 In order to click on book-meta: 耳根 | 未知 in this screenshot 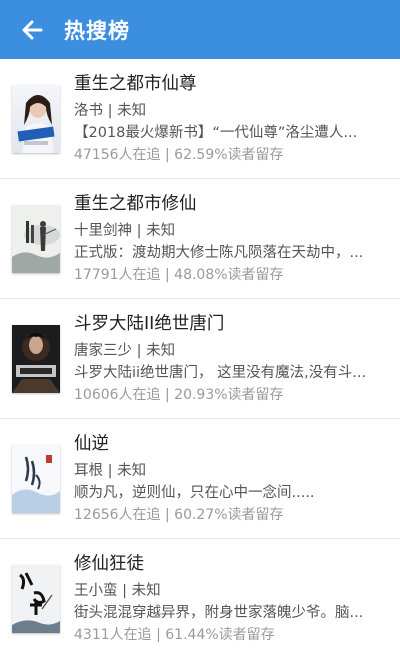, I will do `click(110, 470)`.